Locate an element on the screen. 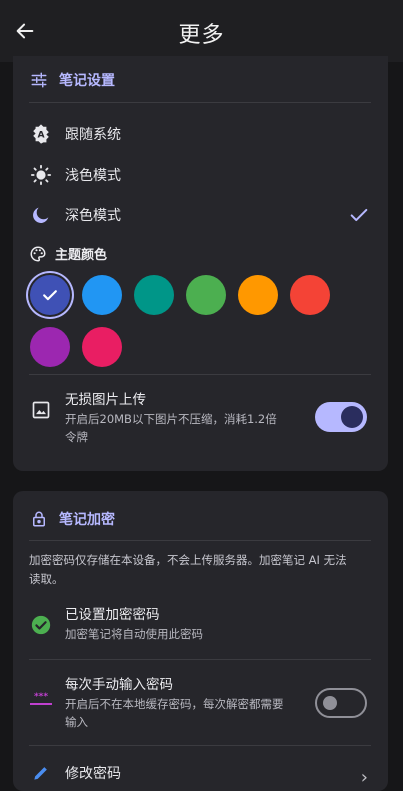 The width and height of the screenshot is (403, 791). image-icon is located at coordinates (41, 410).